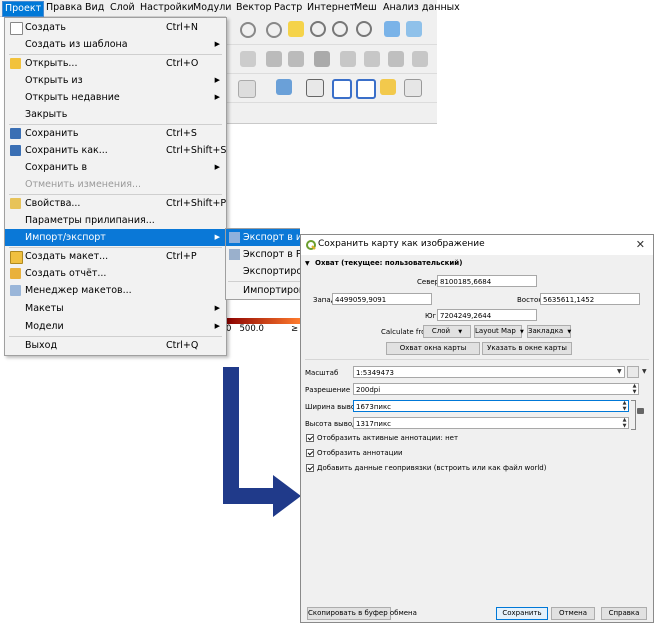 The image size is (654, 623). What do you see at coordinates (318, 29) in the screenshot?
I see `zoom-layer-icon` at bounding box center [318, 29].